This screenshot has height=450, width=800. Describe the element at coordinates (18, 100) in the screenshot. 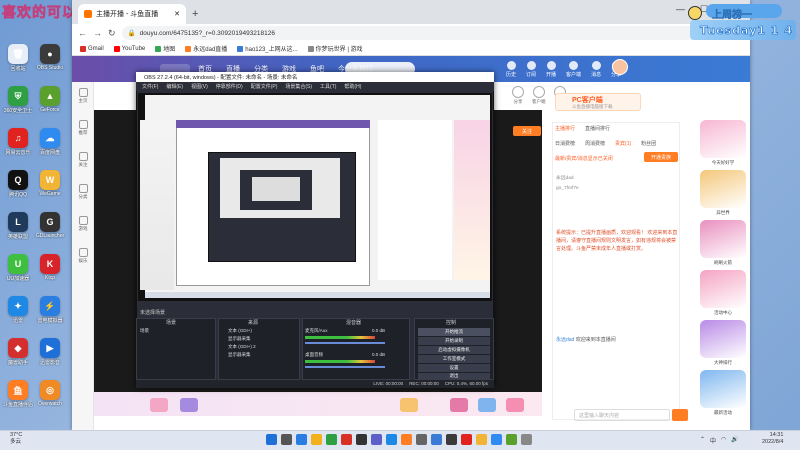

I see `desktop-icon: ⛨ 360安全卫士` at that location.